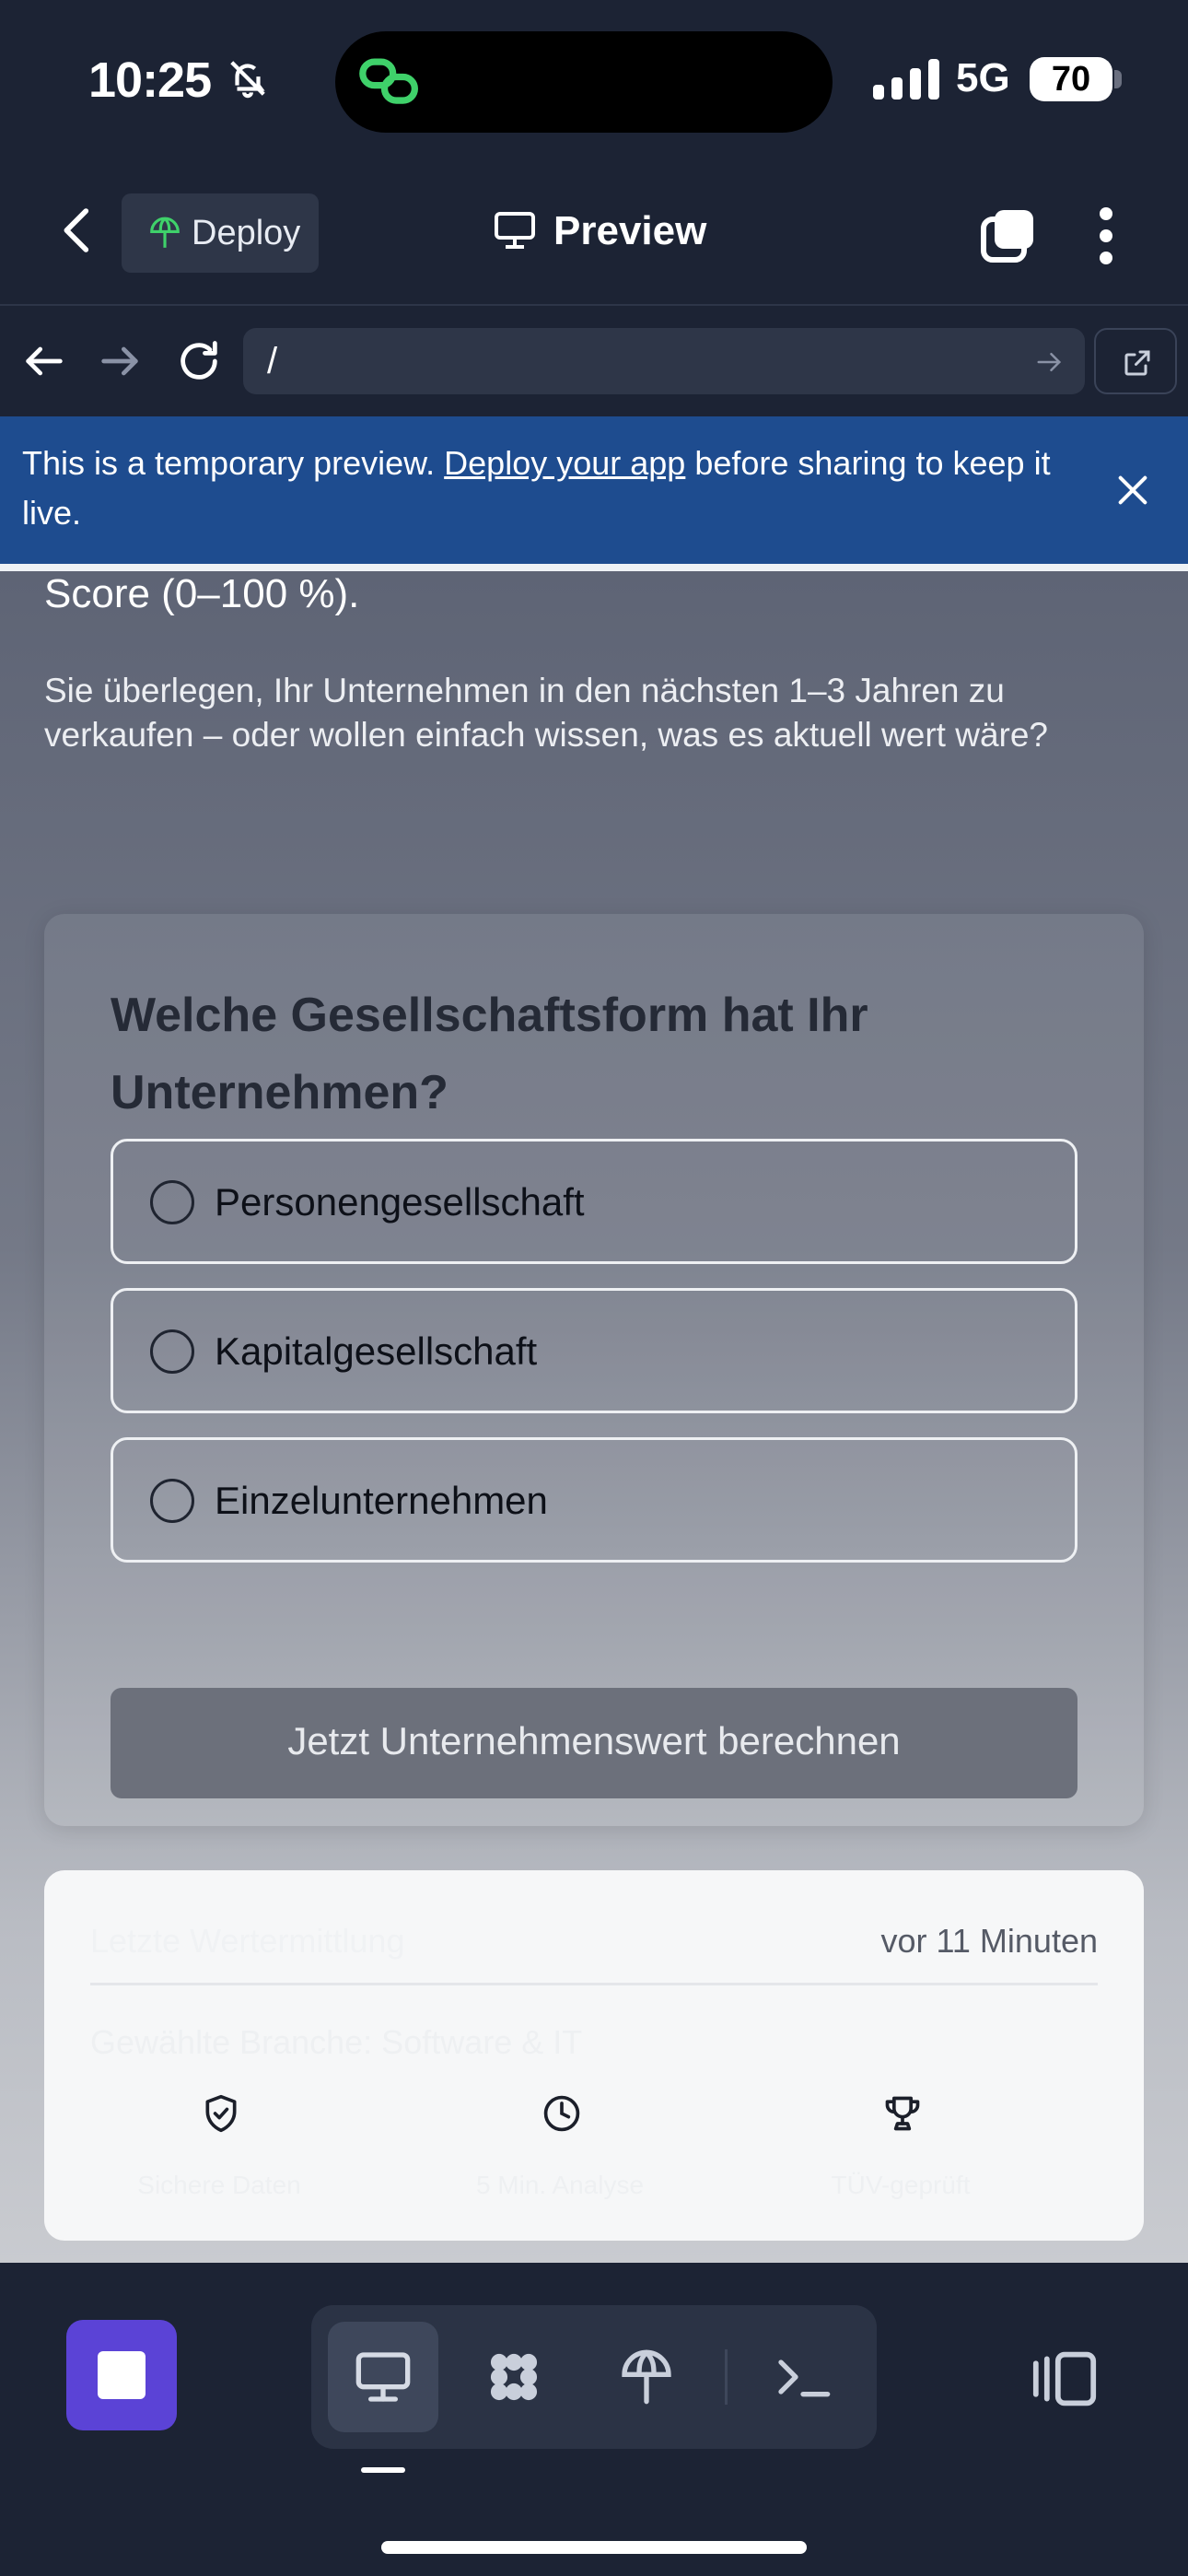 The width and height of the screenshot is (1188, 2576). I want to click on calculate-value-button: Jetzt Unternehmenswert berechnen, so click(594, 1743).